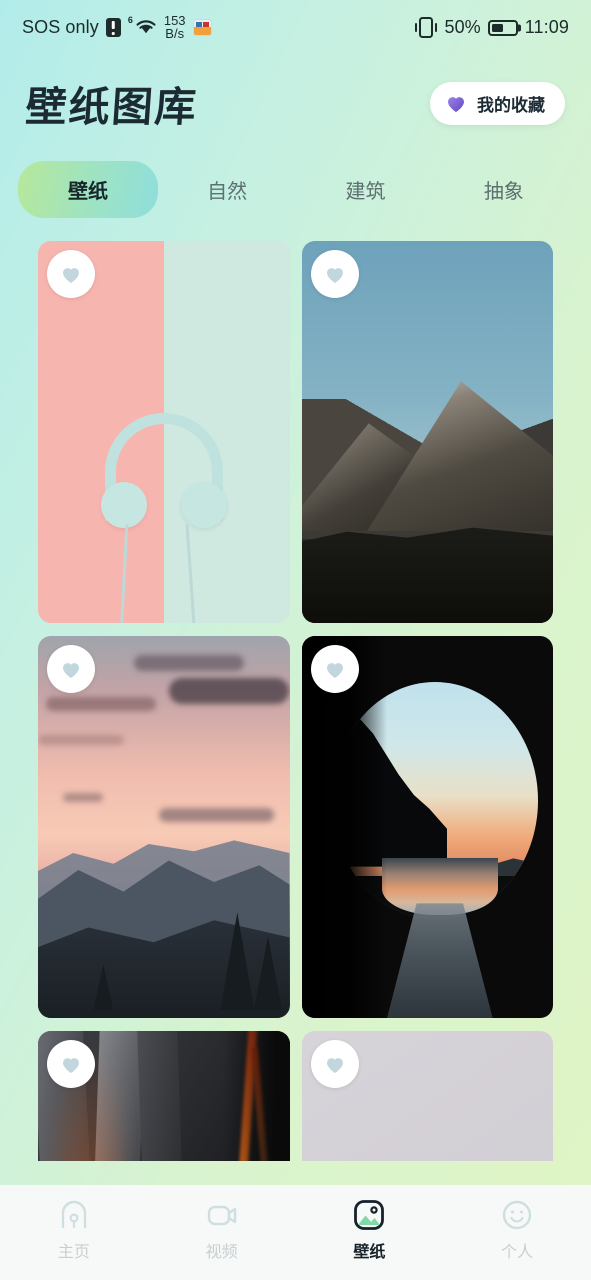 This screenshot has height=1280, width=591. I want to click on smiley-person-icon, so click(517, 1215).